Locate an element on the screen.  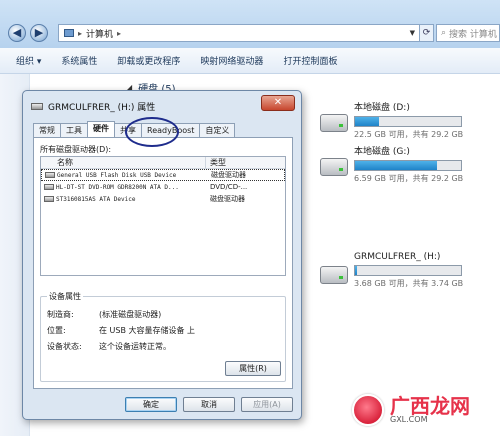
device-name: ST3160815AS ATA Device is located at coordinates (96, 199).